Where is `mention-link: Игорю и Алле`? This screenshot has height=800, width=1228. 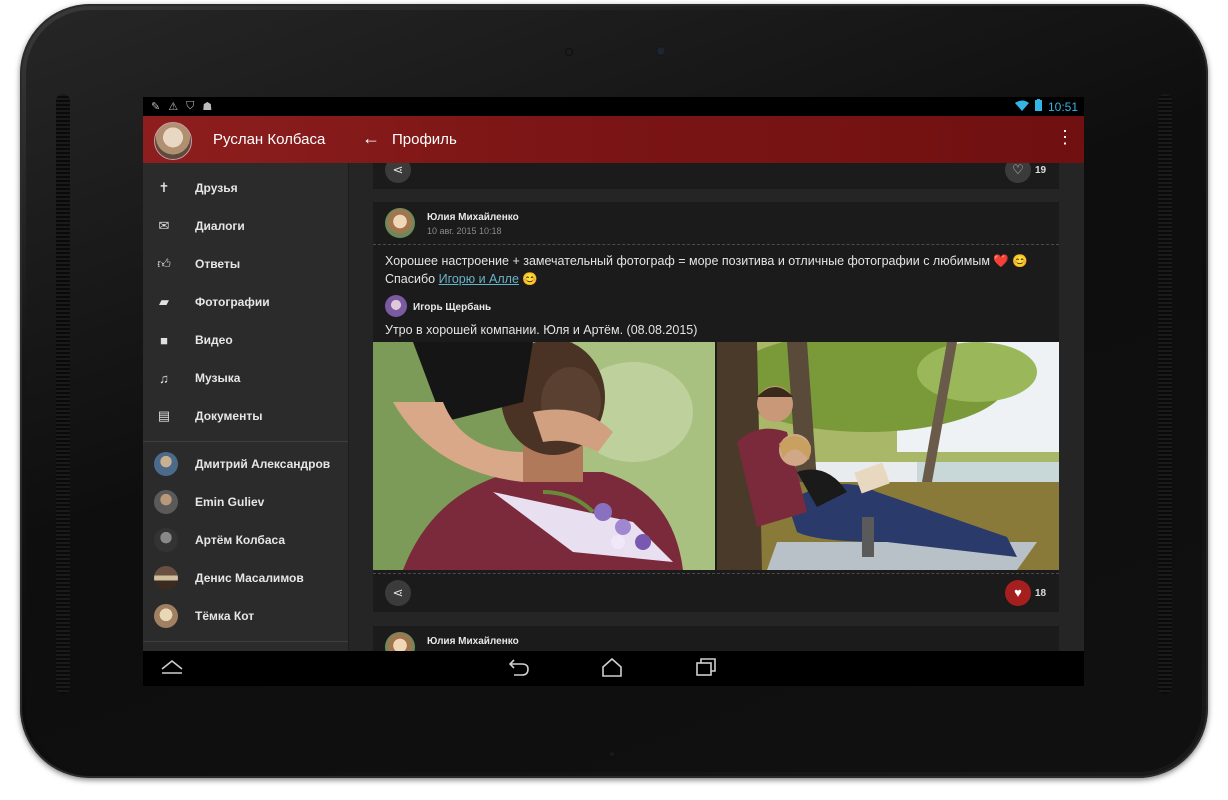
mention-link: Игорю и Алле is located at coordinates (479, 279).